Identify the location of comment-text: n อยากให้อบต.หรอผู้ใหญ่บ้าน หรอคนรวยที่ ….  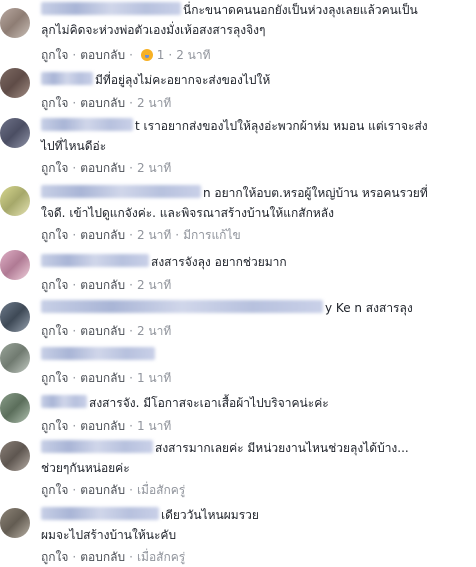
(234, 203).